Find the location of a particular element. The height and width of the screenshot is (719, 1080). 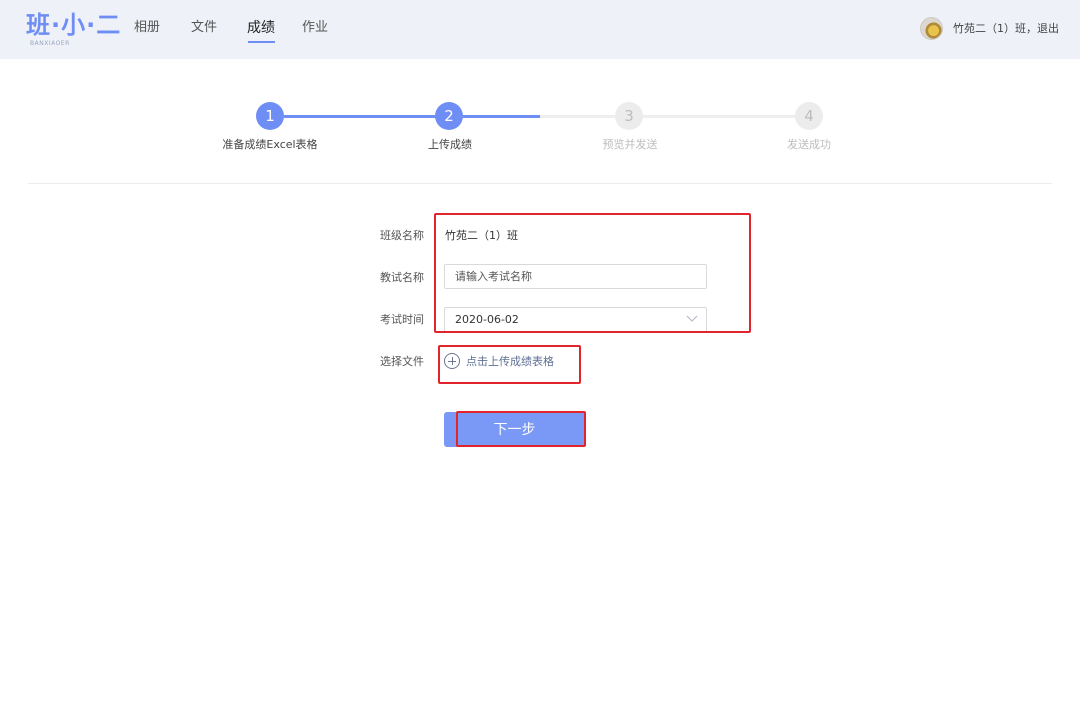

class-name-label: 班级名称 is located at coordinates (402, 235).